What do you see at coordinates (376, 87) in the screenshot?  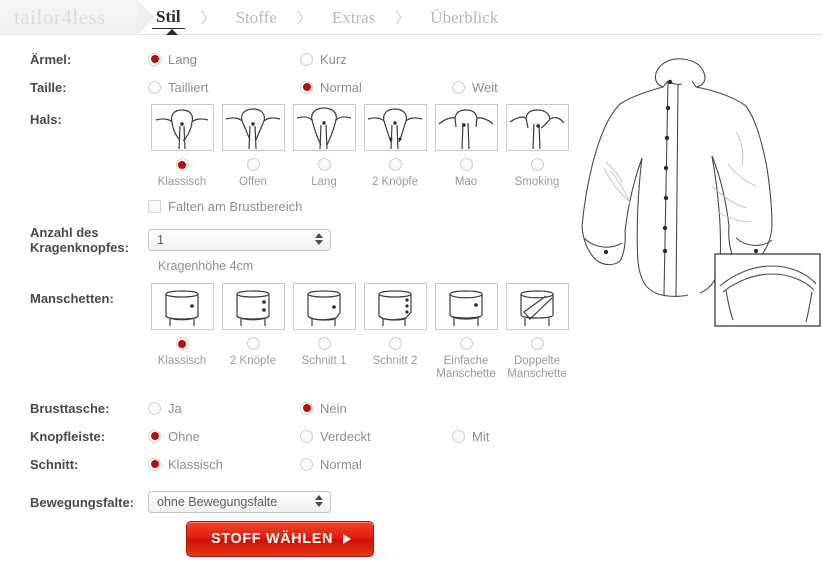 I see `radio-waist-normal: Normal` at bounding box center [376, 87].